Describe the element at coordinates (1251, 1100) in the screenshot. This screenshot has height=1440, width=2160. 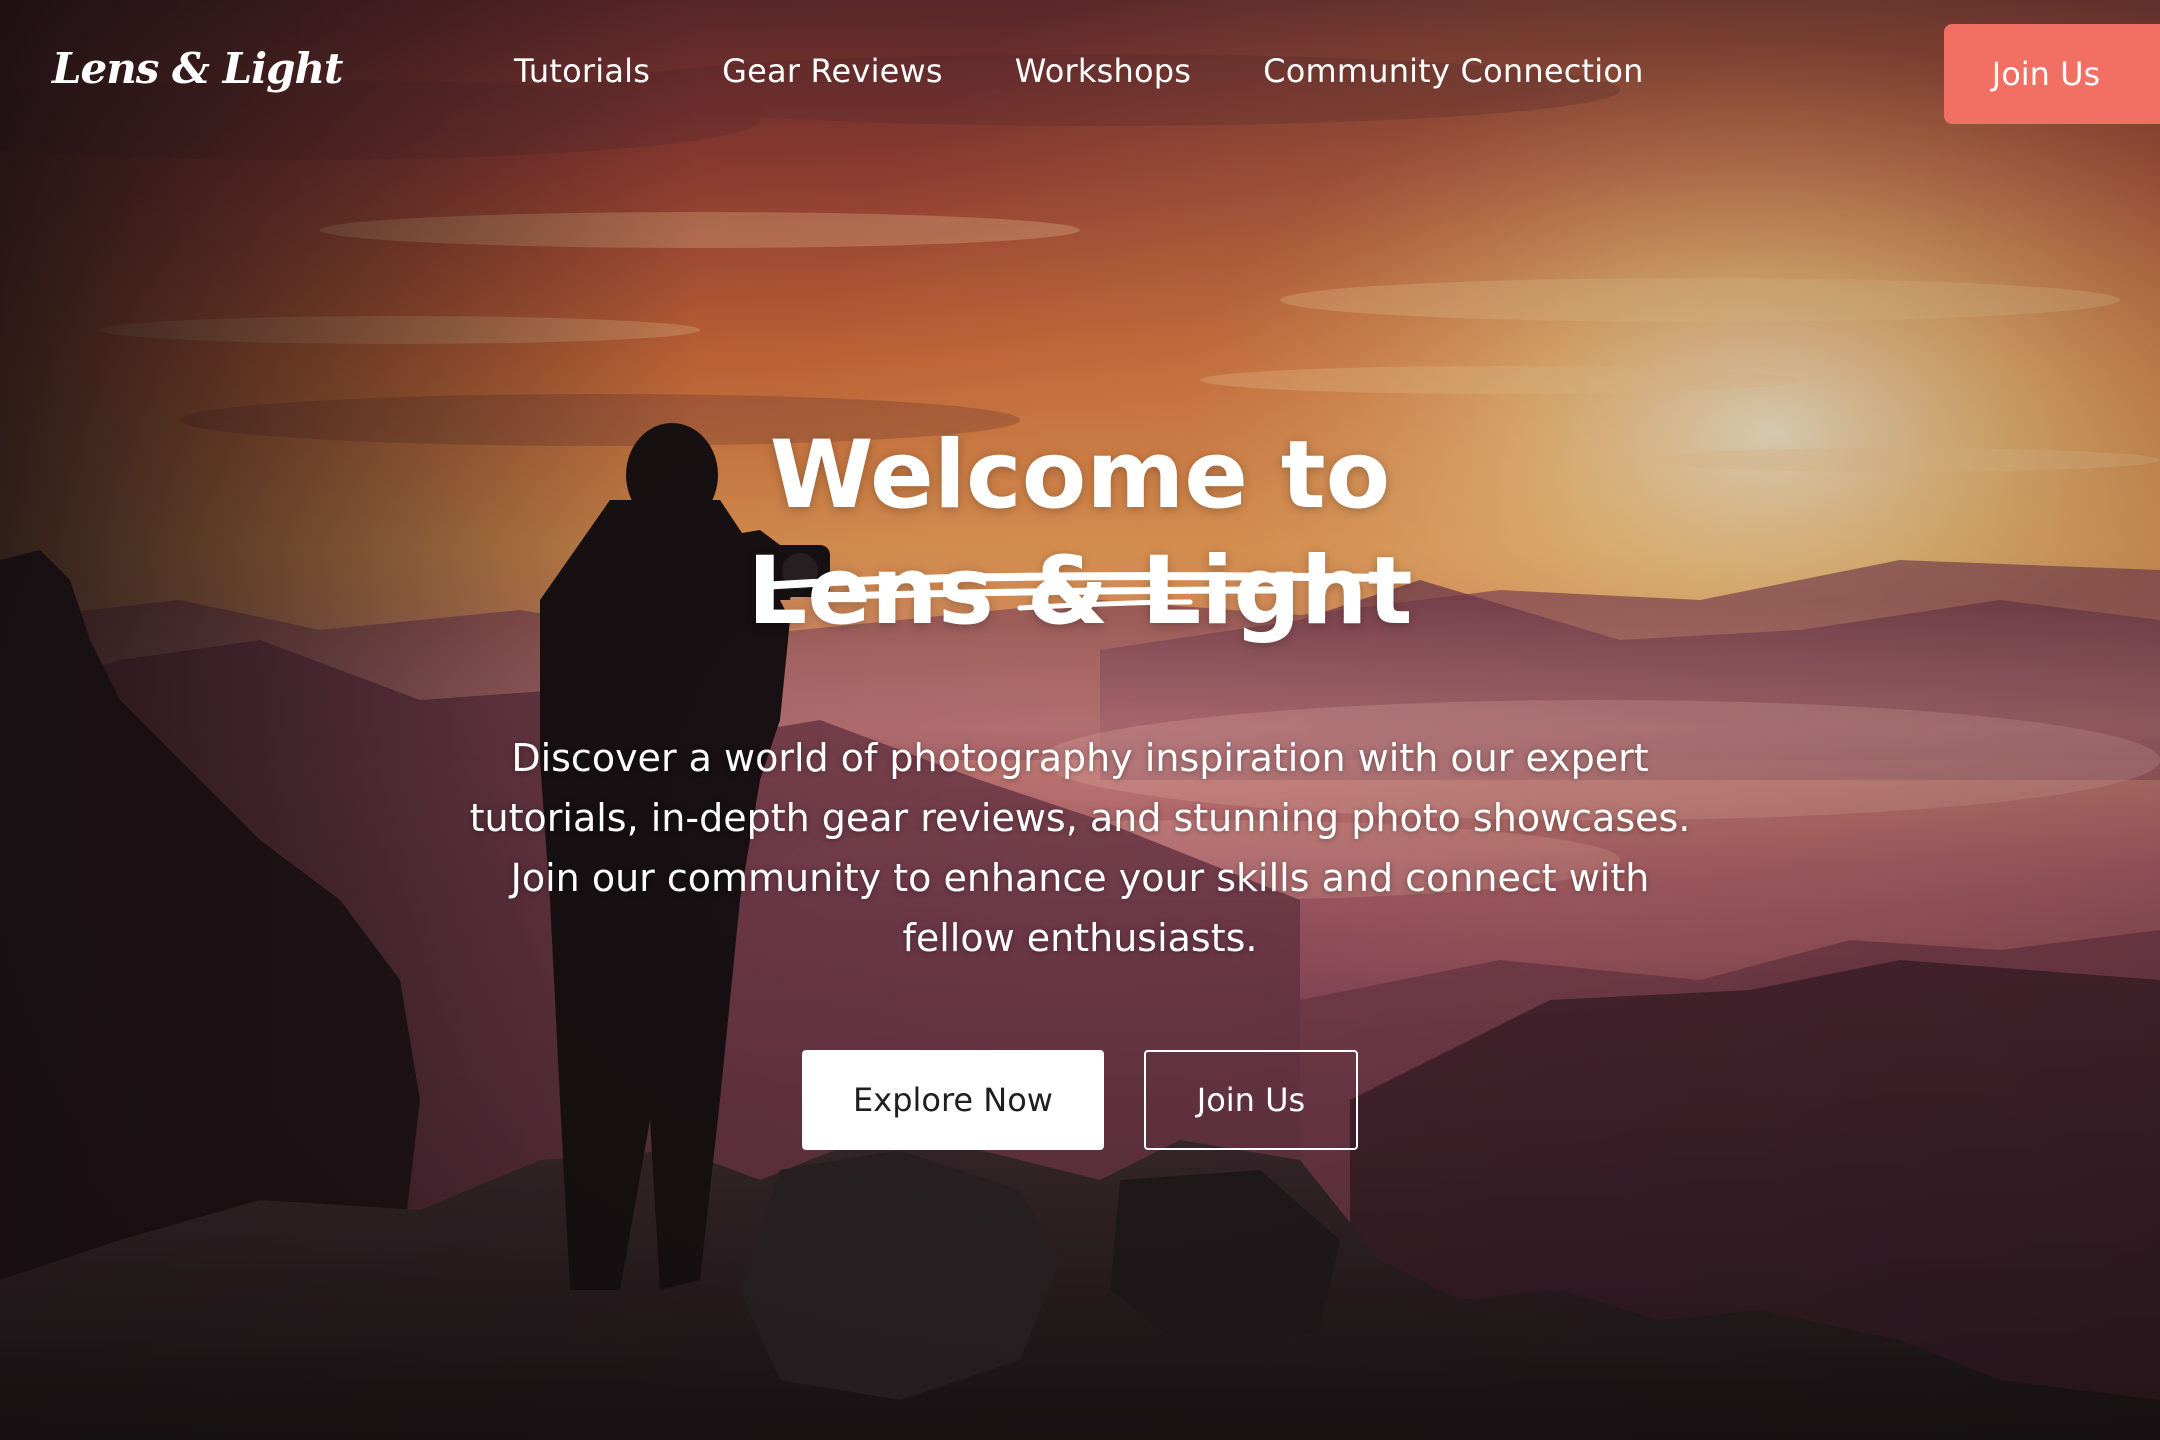
I see `join-us-button: Join Us` at that location.